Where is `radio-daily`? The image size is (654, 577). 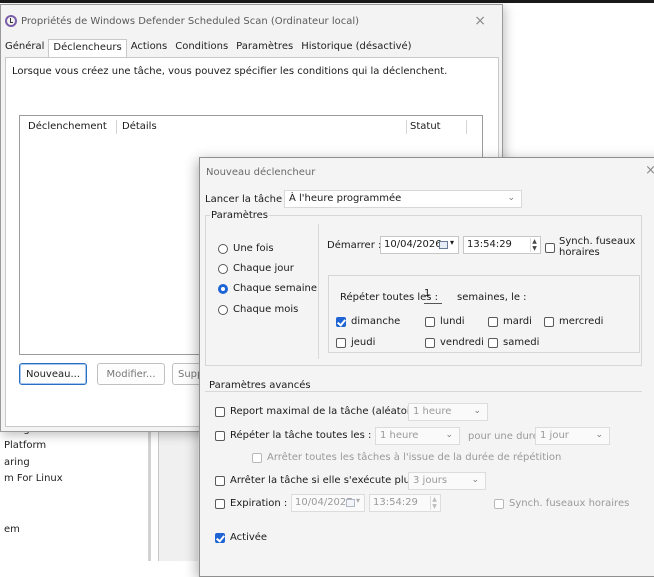 radio-daily is located at coordinates (223, 269).